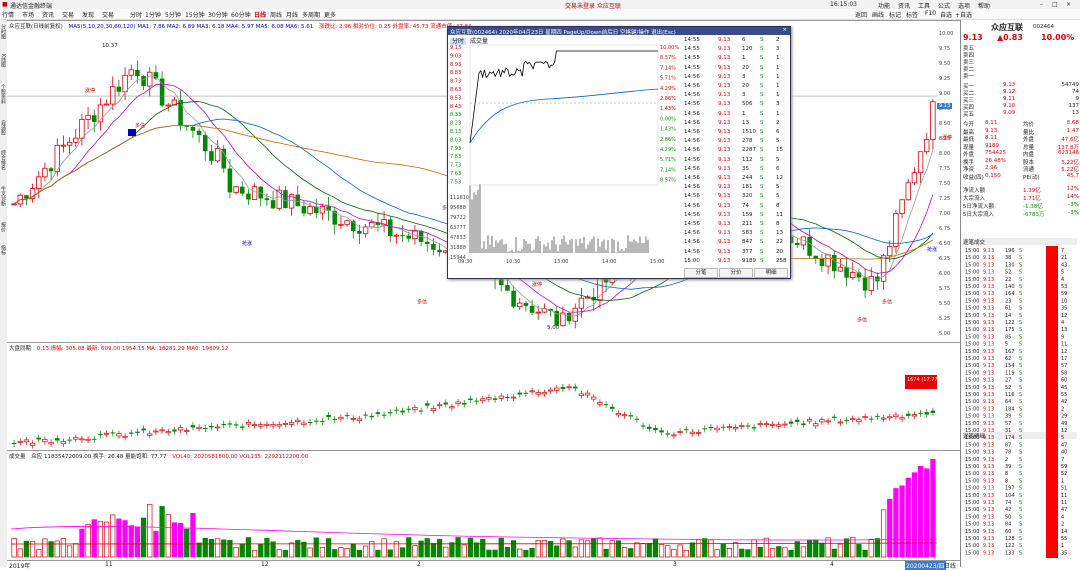 Image resolution: width=1080 pixels, height=570 pixels. What do you see at coordinates (173, 14) in the screenshot?
I see `period-5min: 5分钟` at bounding box center [173, 14].